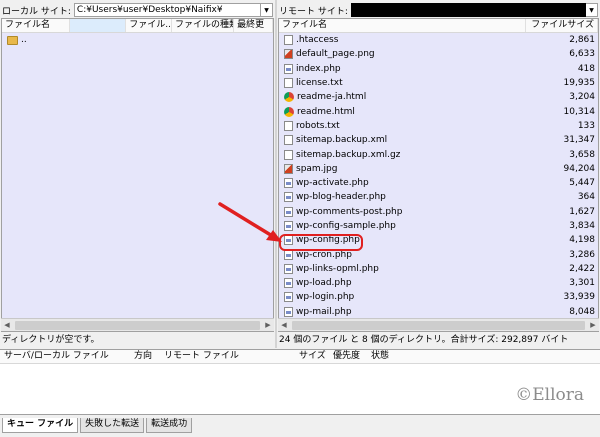 The height and width of the screenshot is (437, 600). Describe the element at coordinates (402, 25) in the screenshot. I see `remote-col-filename: ファイル名` at that location.